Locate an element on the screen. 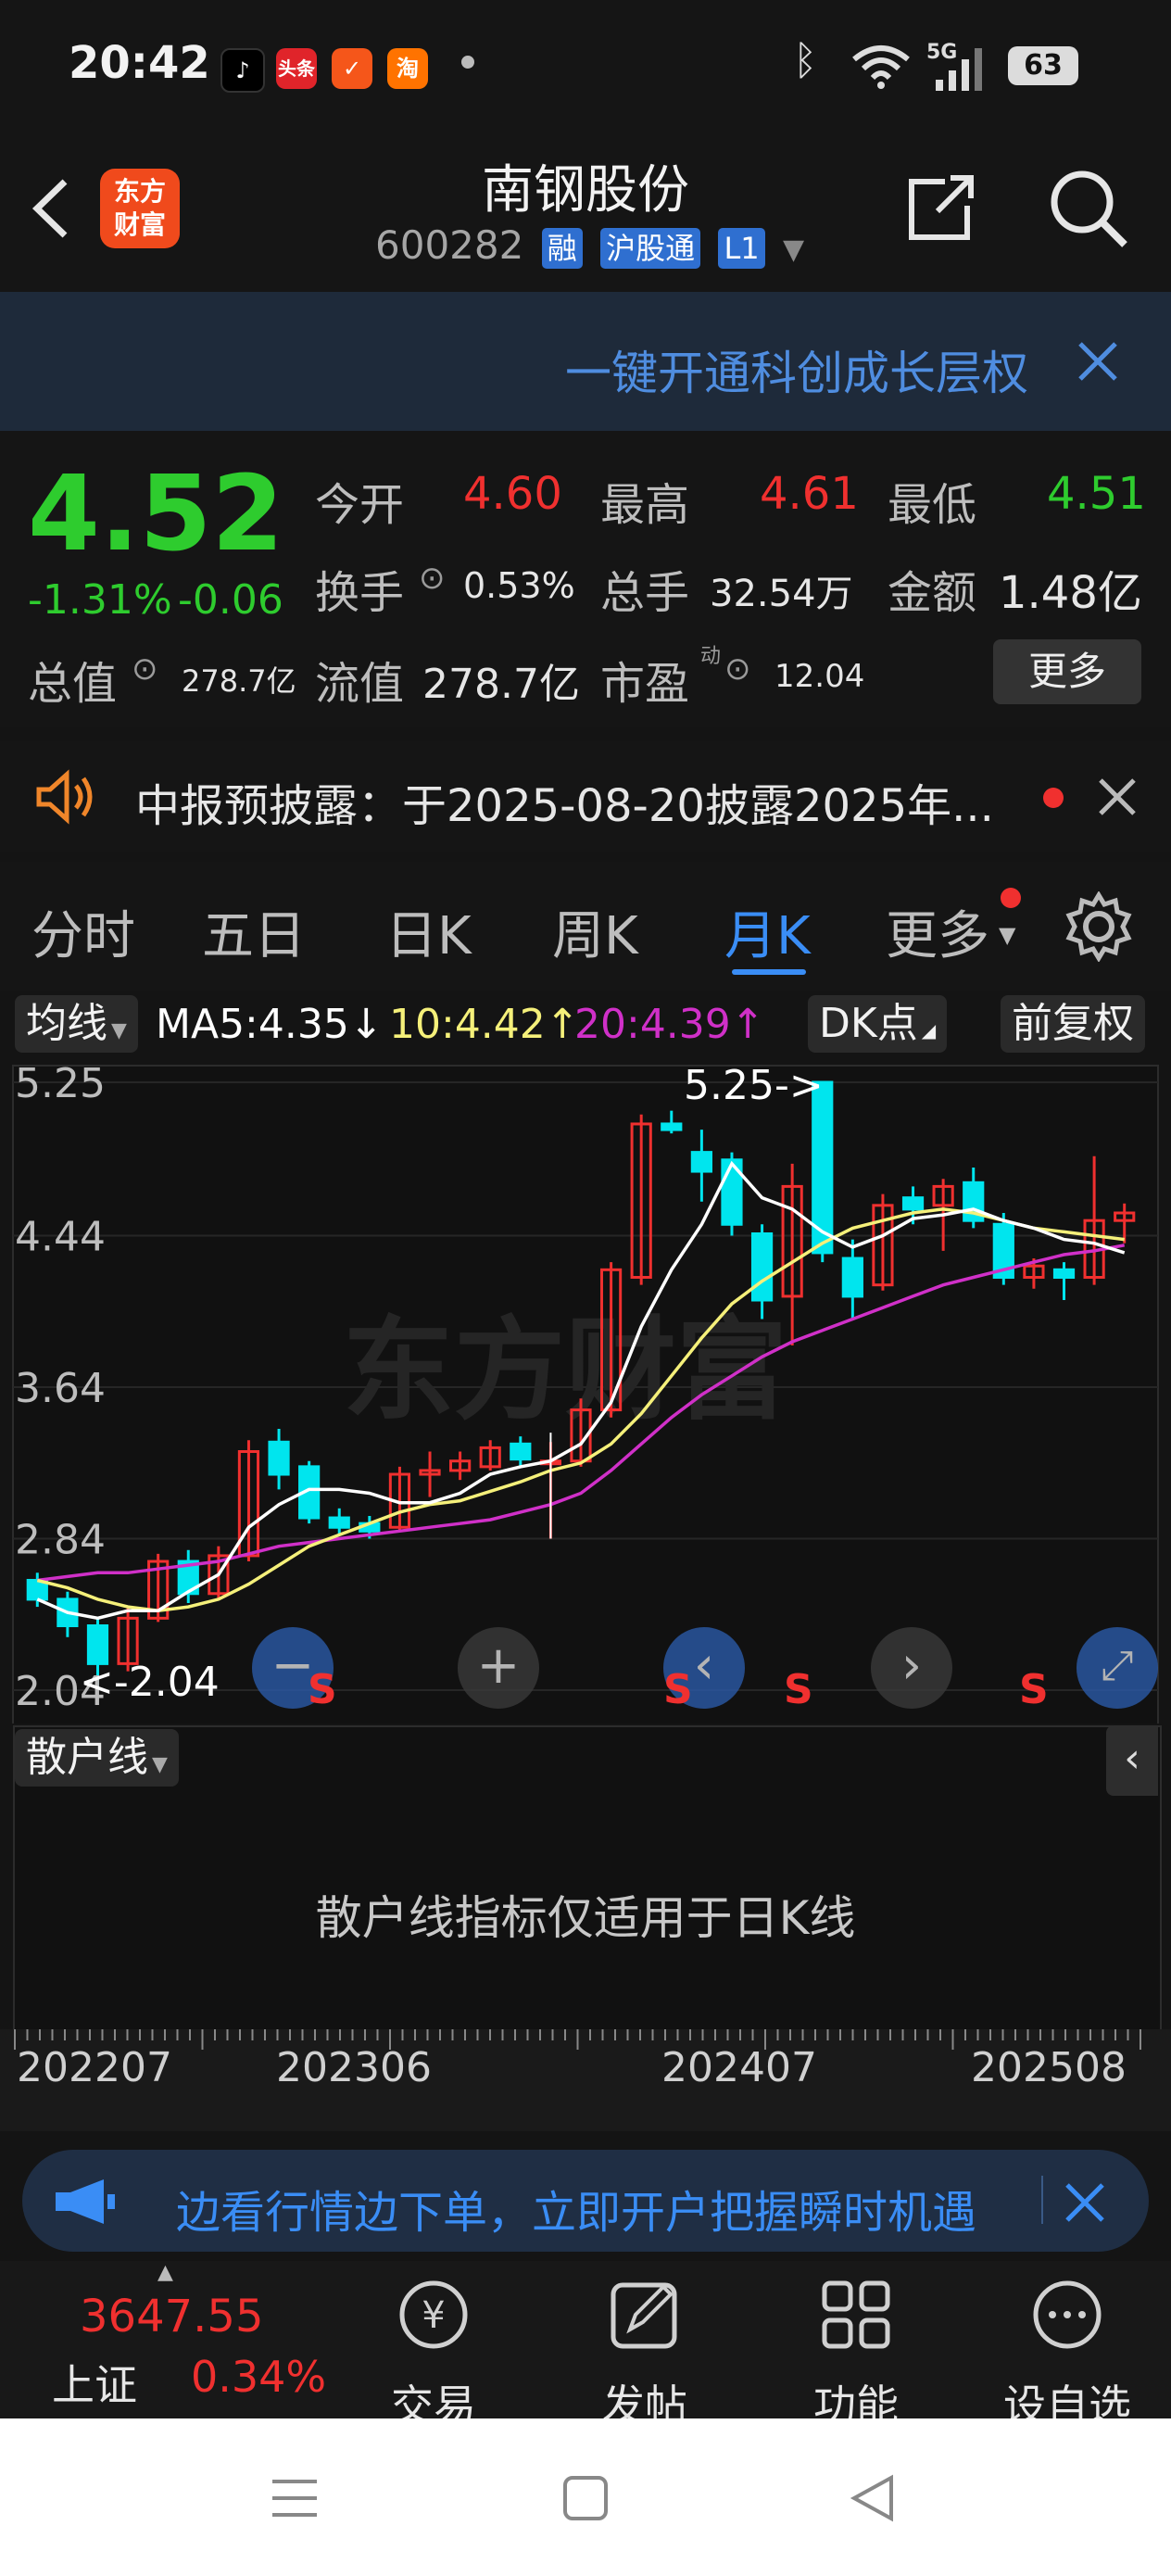  pe-value: 12.04 is located at coordinates (820, 676).